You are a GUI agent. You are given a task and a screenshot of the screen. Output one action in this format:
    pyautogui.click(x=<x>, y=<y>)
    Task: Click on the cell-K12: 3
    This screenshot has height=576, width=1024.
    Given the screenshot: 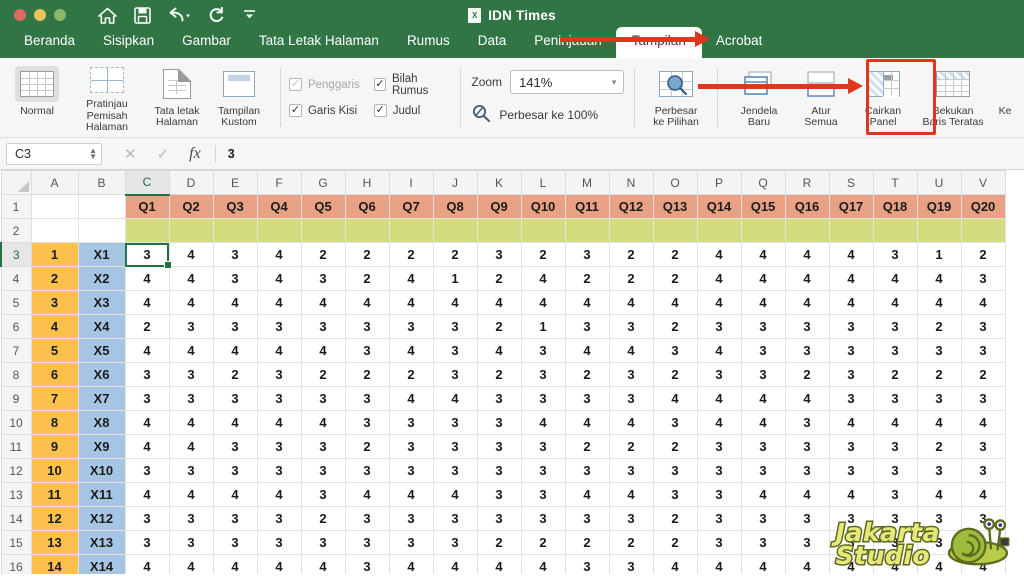 What is the action you would take?
    pyautogui.click(x=499, y=470)
    